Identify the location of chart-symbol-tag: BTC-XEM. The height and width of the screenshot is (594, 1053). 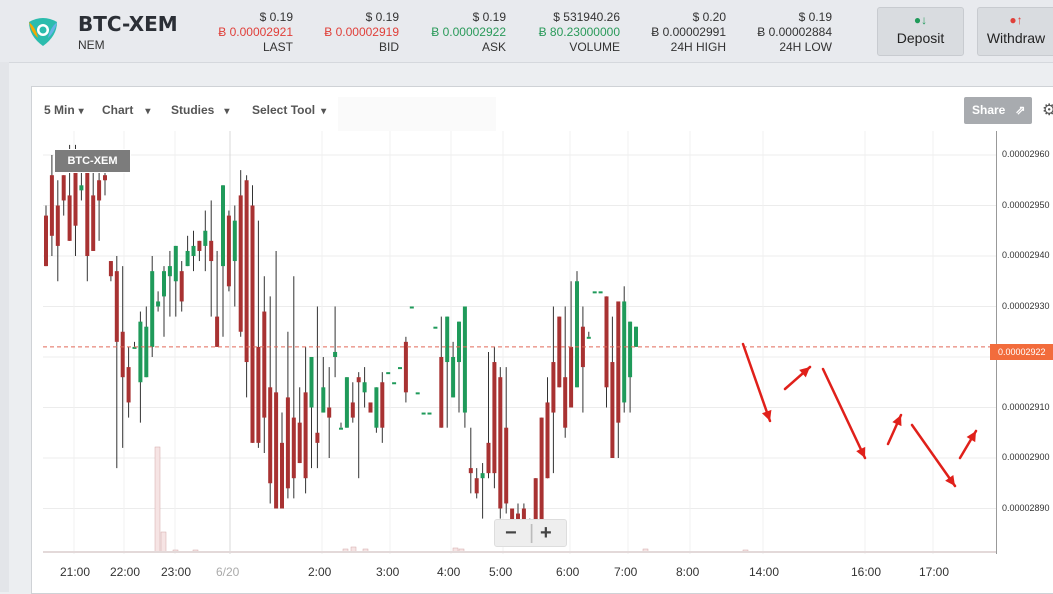
(92, 161).